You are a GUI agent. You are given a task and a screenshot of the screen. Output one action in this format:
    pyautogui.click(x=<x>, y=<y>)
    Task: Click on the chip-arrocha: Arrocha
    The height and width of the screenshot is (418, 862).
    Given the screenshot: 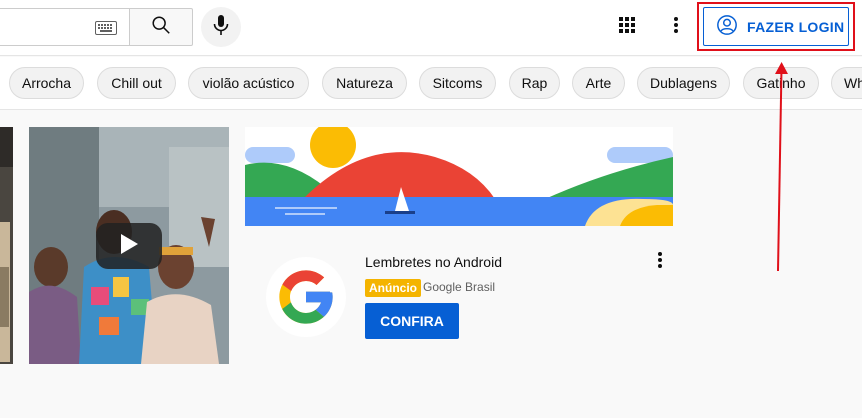 What is the action you would take?
    pyautogui.click(x=46, y=83)
    